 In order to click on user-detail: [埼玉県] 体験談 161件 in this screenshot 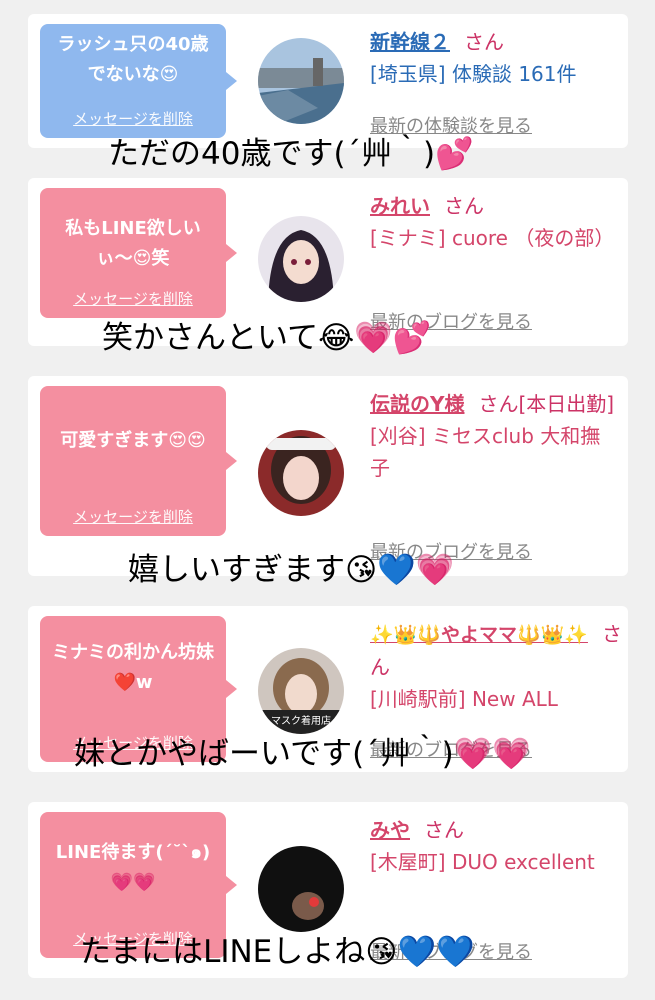, I will do `click(473, 74)`.